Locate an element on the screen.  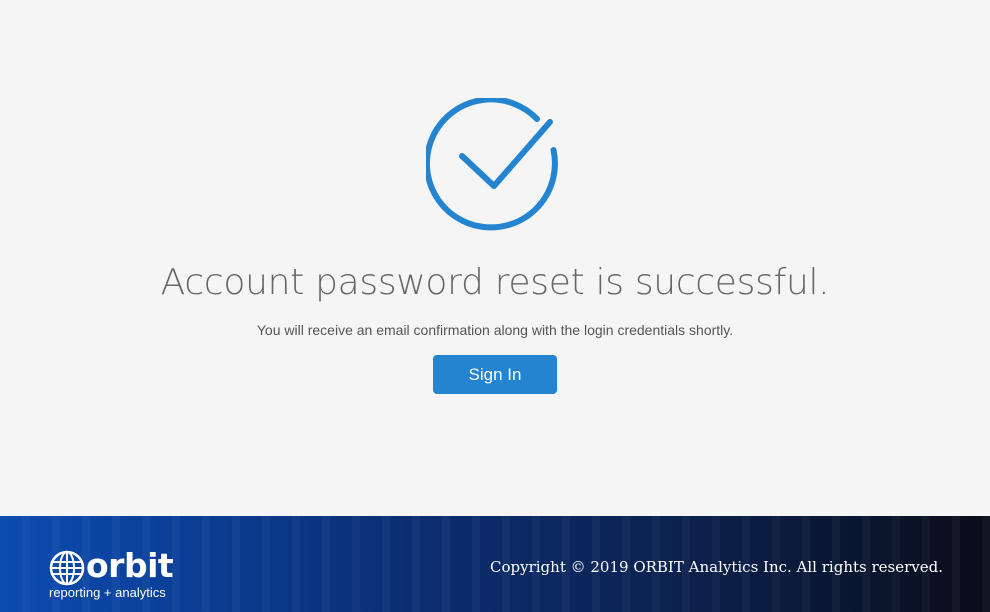
orbit-logo: orbit reporting + analytics is located at coordinates (119, 574).